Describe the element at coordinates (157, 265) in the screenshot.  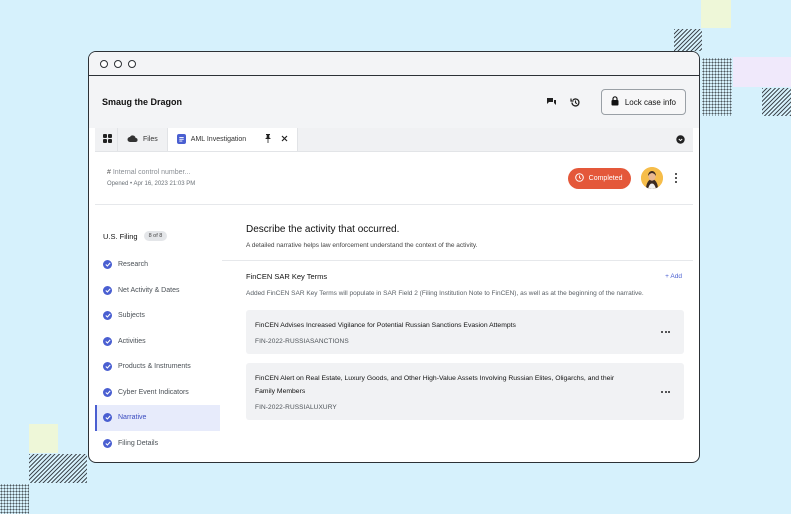
I see `sidebar-item-research: Research` at that location.